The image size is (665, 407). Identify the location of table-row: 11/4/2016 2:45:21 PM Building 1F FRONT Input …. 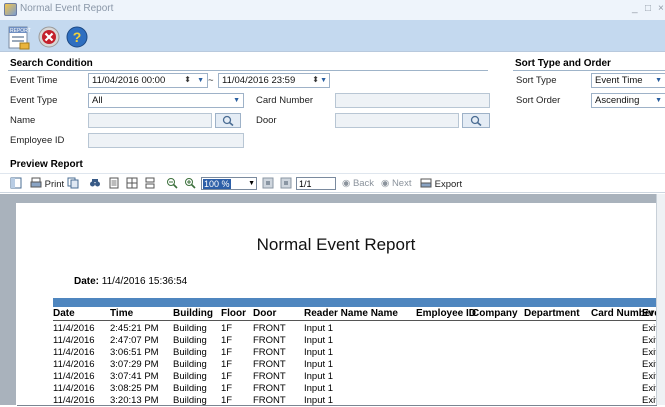
(337, 329).